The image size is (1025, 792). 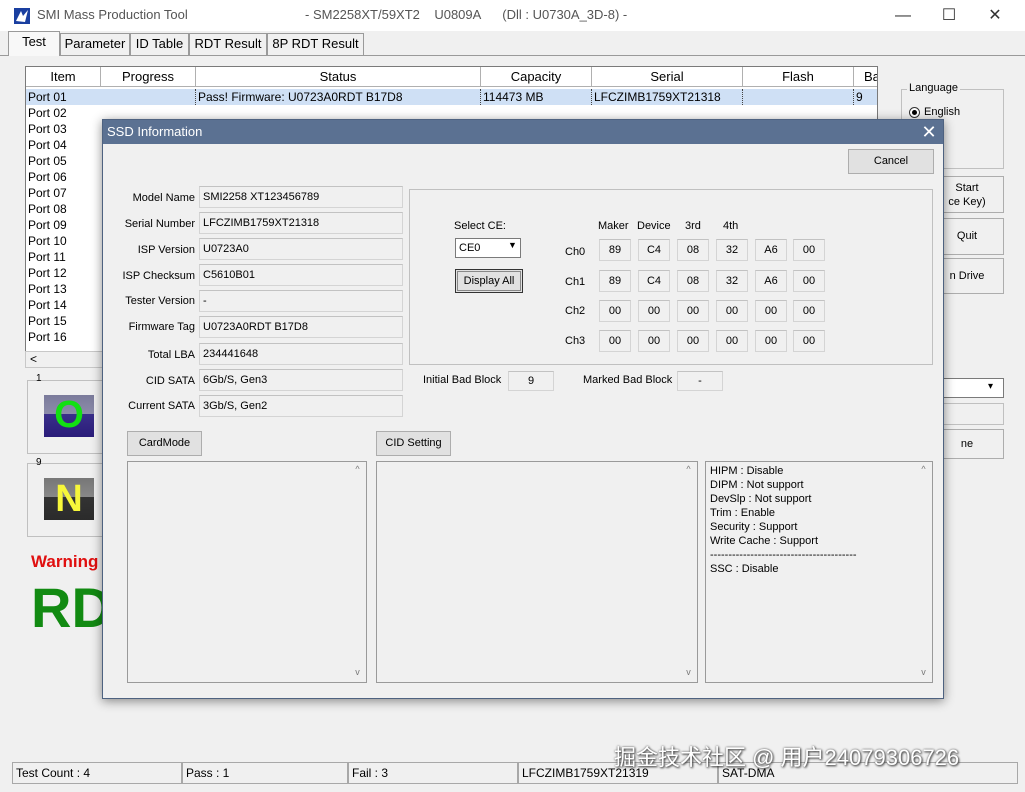 I want to click on table-row: Port 02, so click(x=63, y=113).